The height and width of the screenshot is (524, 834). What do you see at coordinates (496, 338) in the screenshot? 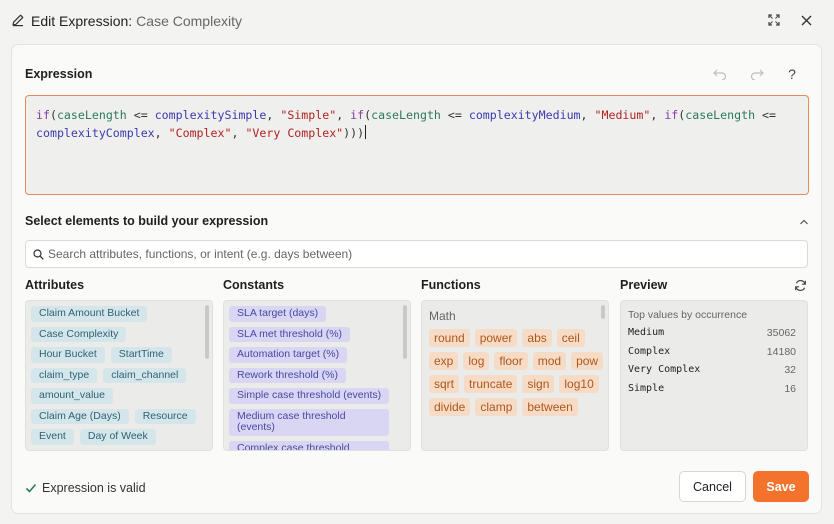
I see `function-chip: power` at bounding box center [496, 338].